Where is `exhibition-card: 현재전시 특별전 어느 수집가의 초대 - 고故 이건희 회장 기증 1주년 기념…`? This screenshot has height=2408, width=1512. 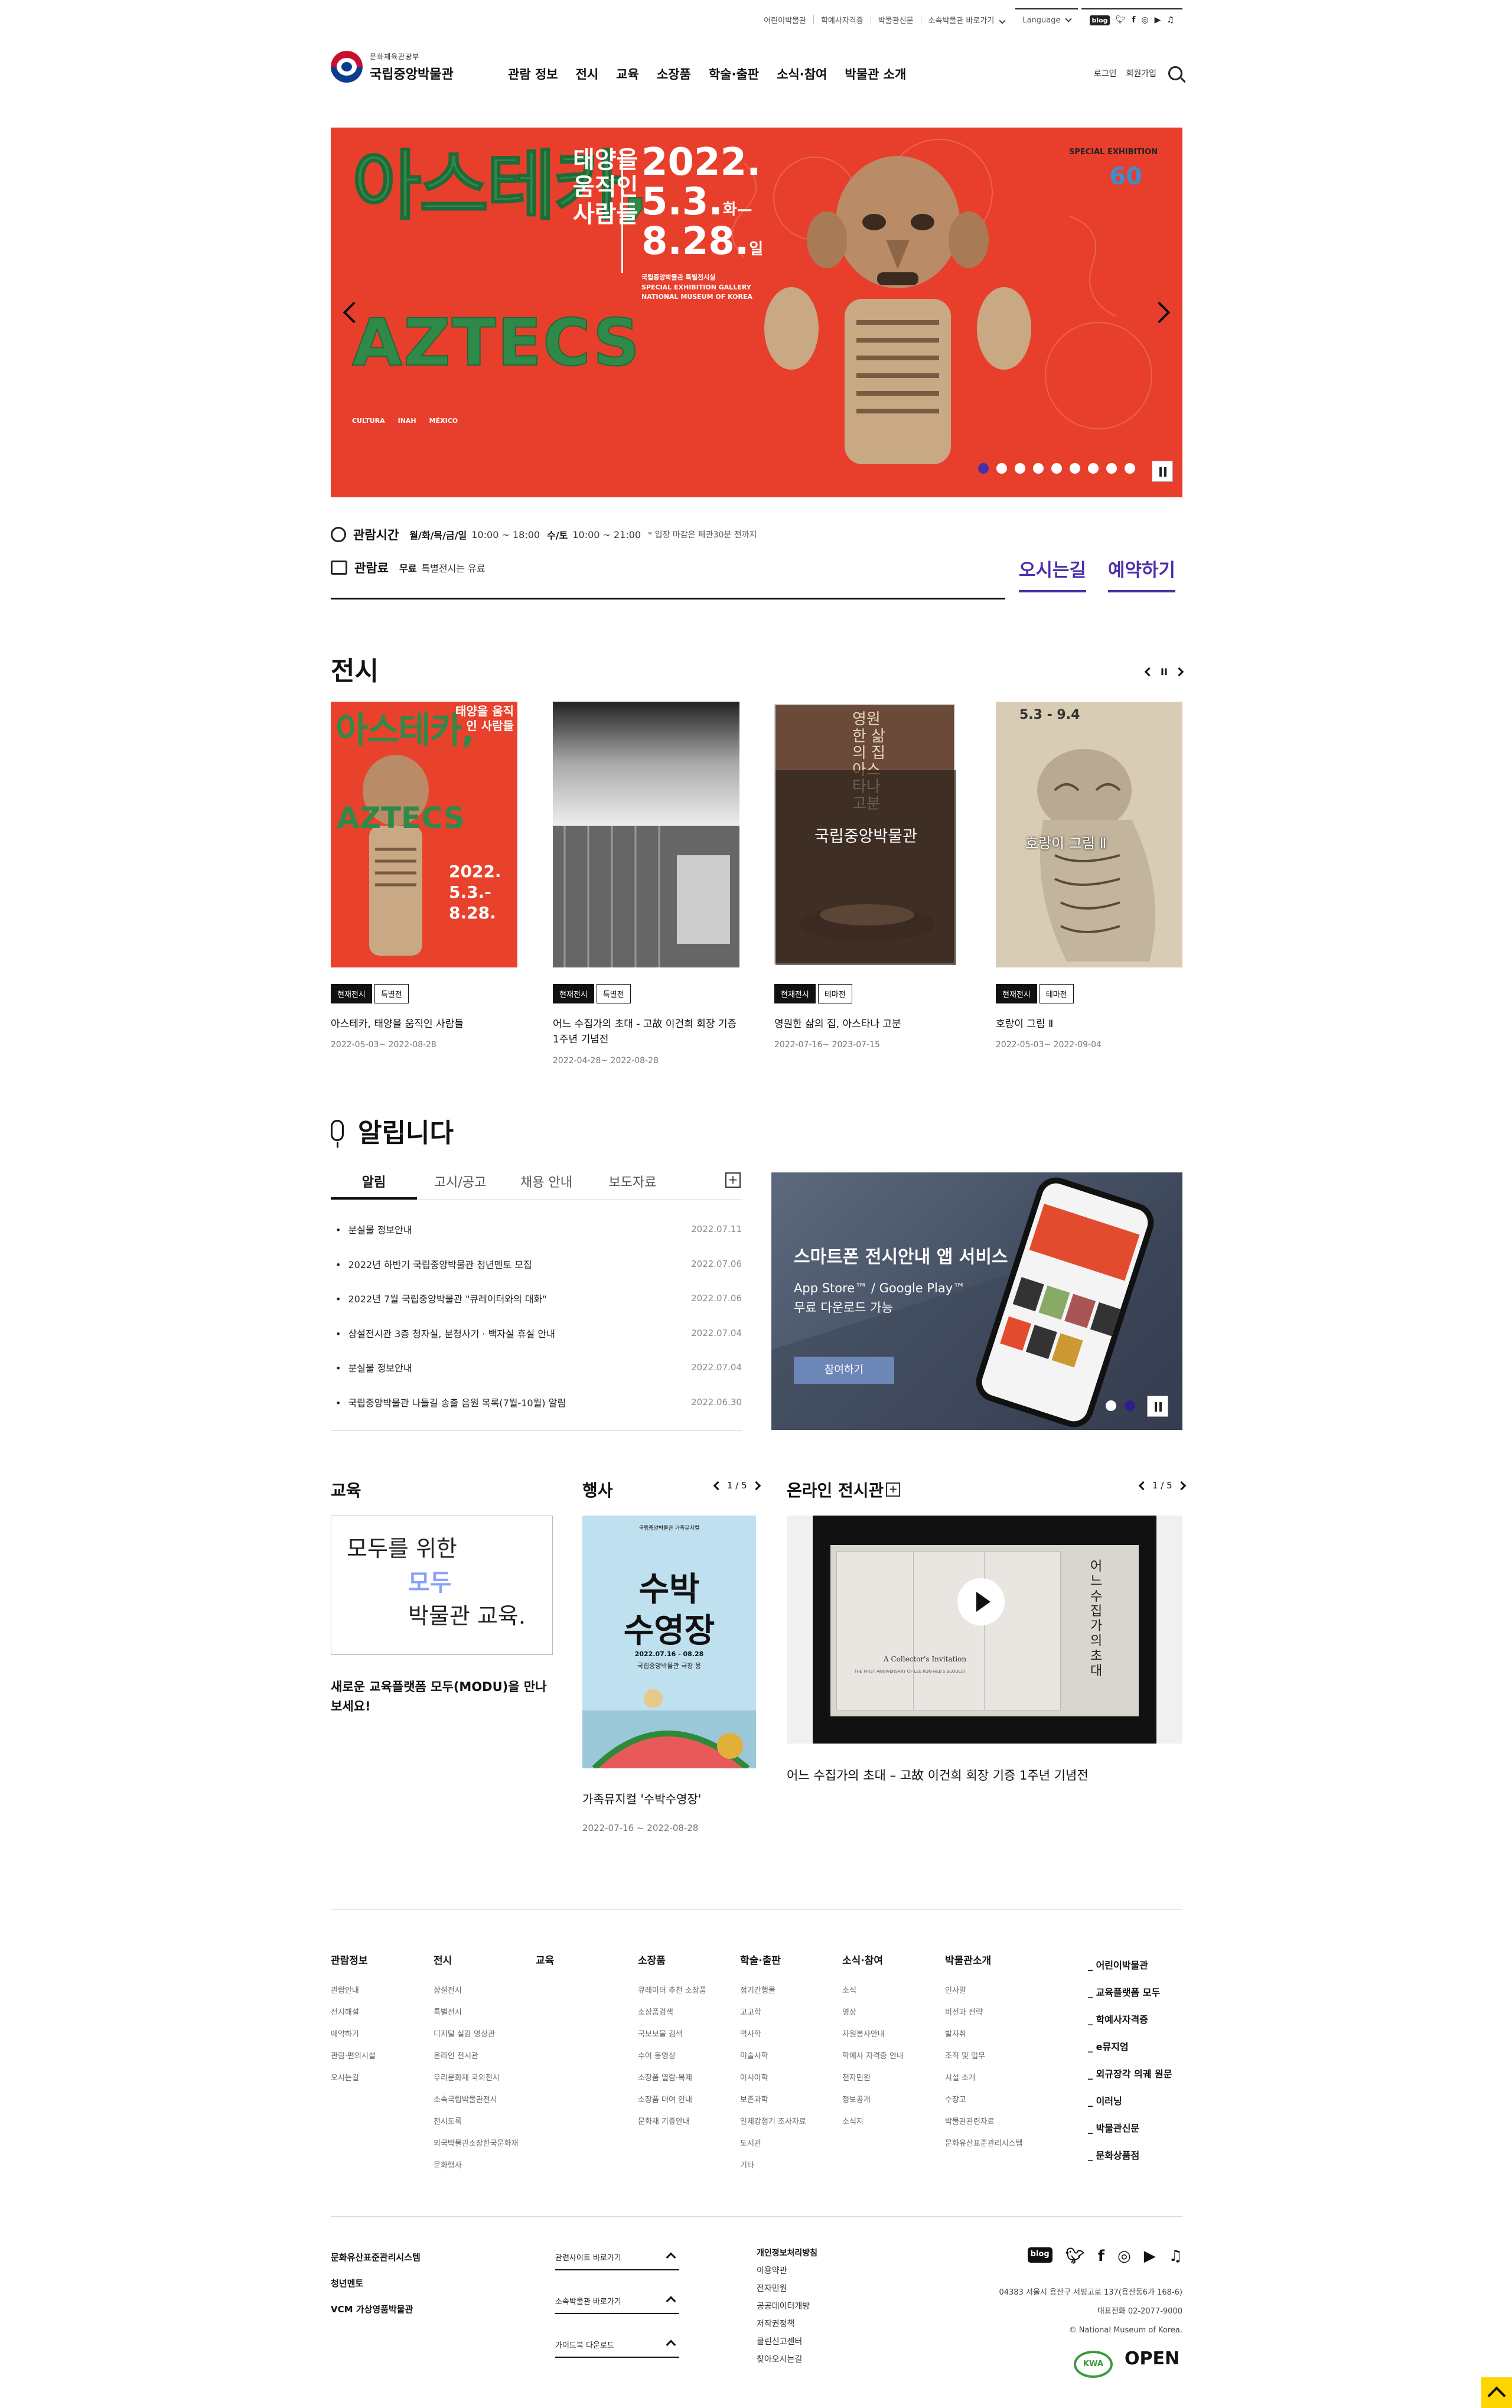
exhibition-card: 현재전시 특별전 어느 수집가의 초대 - 고故 이건희 회장 기증 1주년 기념… is located at coordinates (646, 883).